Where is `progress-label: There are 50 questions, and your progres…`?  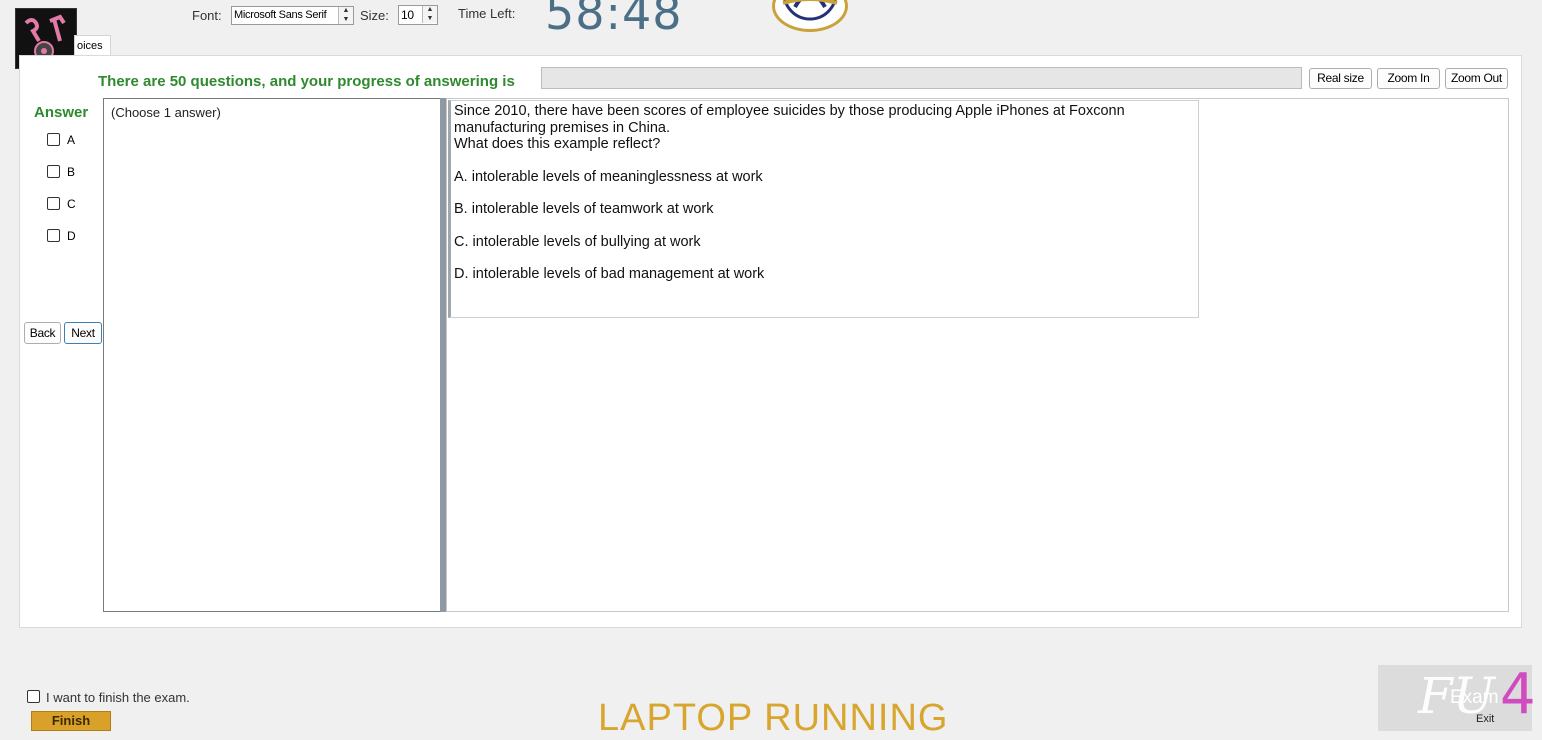 progress-label: There are 50 questions, and your progres… is located at coordinates (306, 81).